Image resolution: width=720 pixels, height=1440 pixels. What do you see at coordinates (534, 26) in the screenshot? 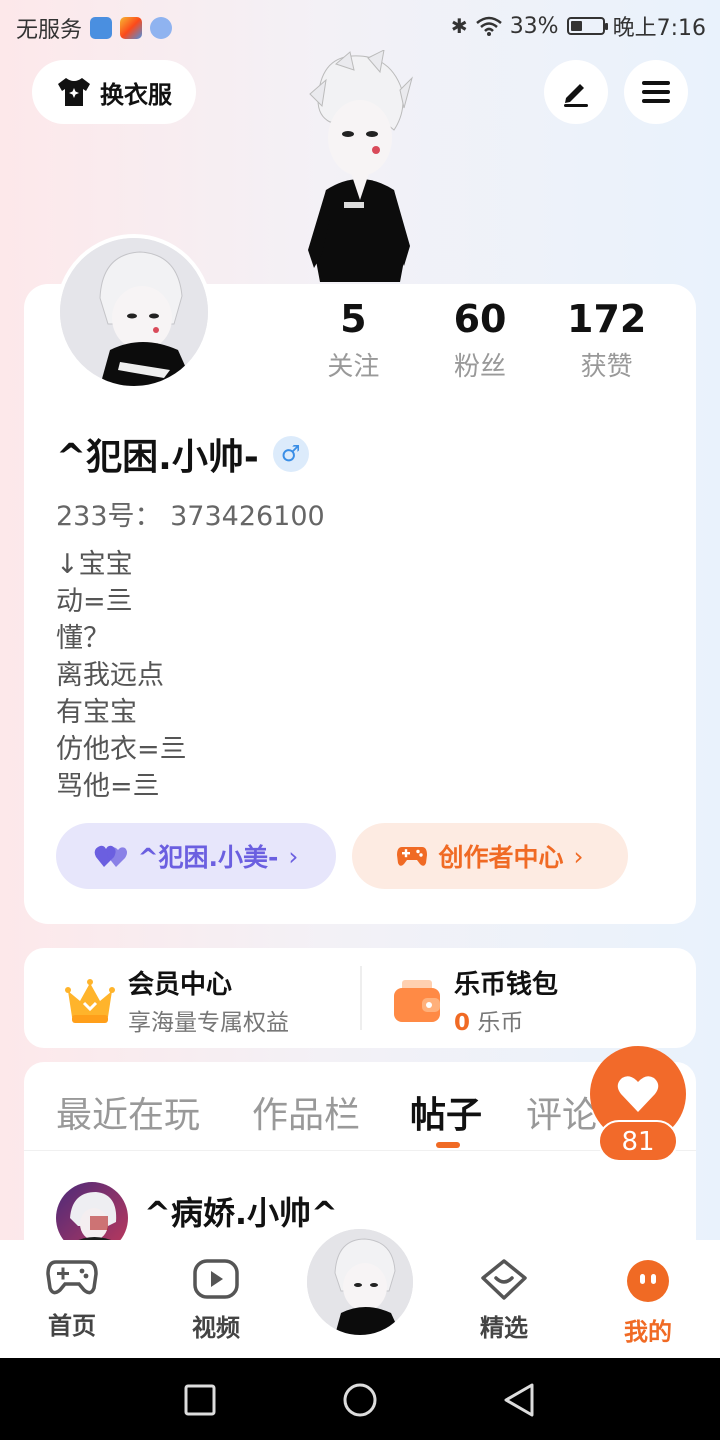
I see `battery-percent: 33%` at bounding box center [534, 26].